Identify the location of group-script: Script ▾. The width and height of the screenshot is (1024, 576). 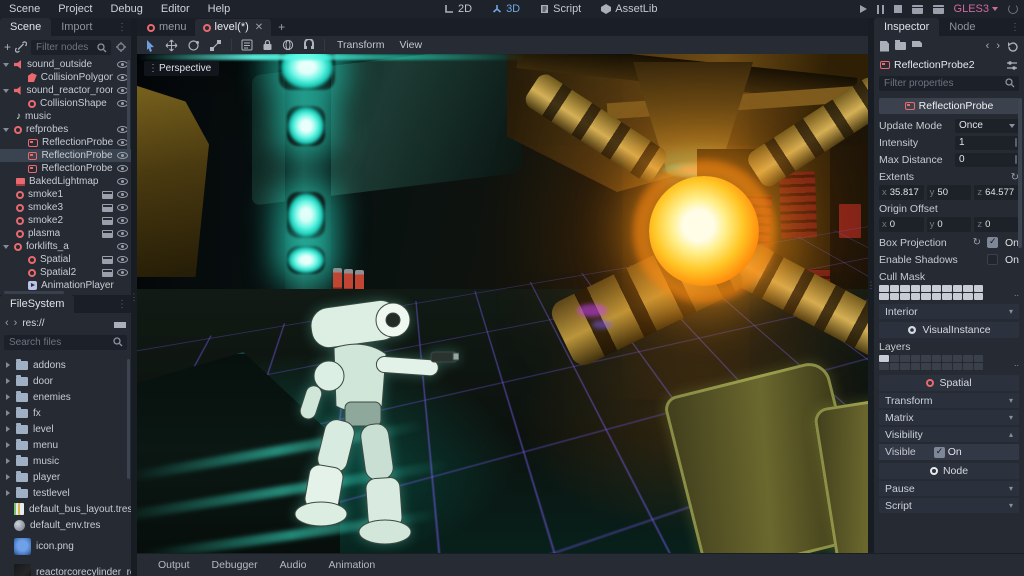
(949, 505).